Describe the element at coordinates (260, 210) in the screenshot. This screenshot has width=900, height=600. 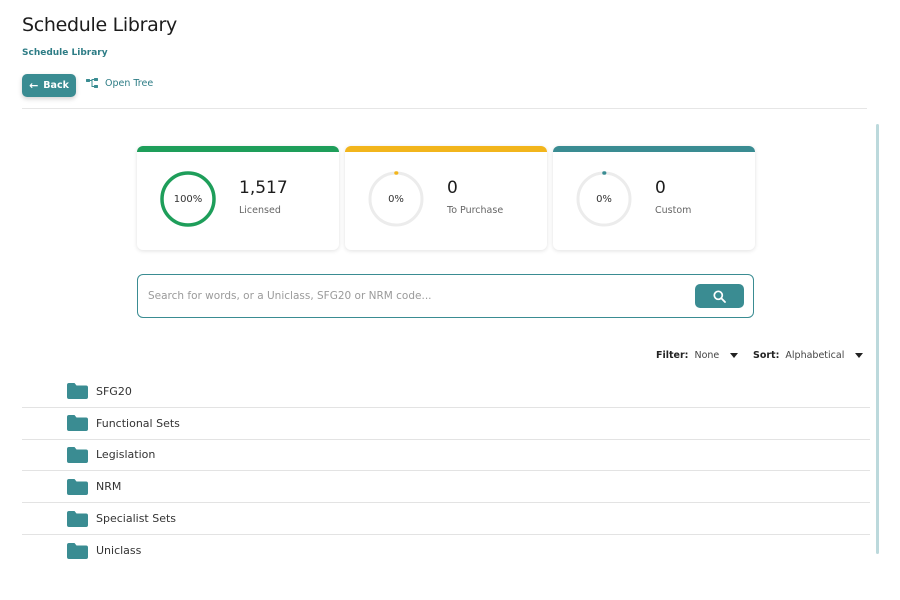
I see `stat-label: Licensed` at that location.